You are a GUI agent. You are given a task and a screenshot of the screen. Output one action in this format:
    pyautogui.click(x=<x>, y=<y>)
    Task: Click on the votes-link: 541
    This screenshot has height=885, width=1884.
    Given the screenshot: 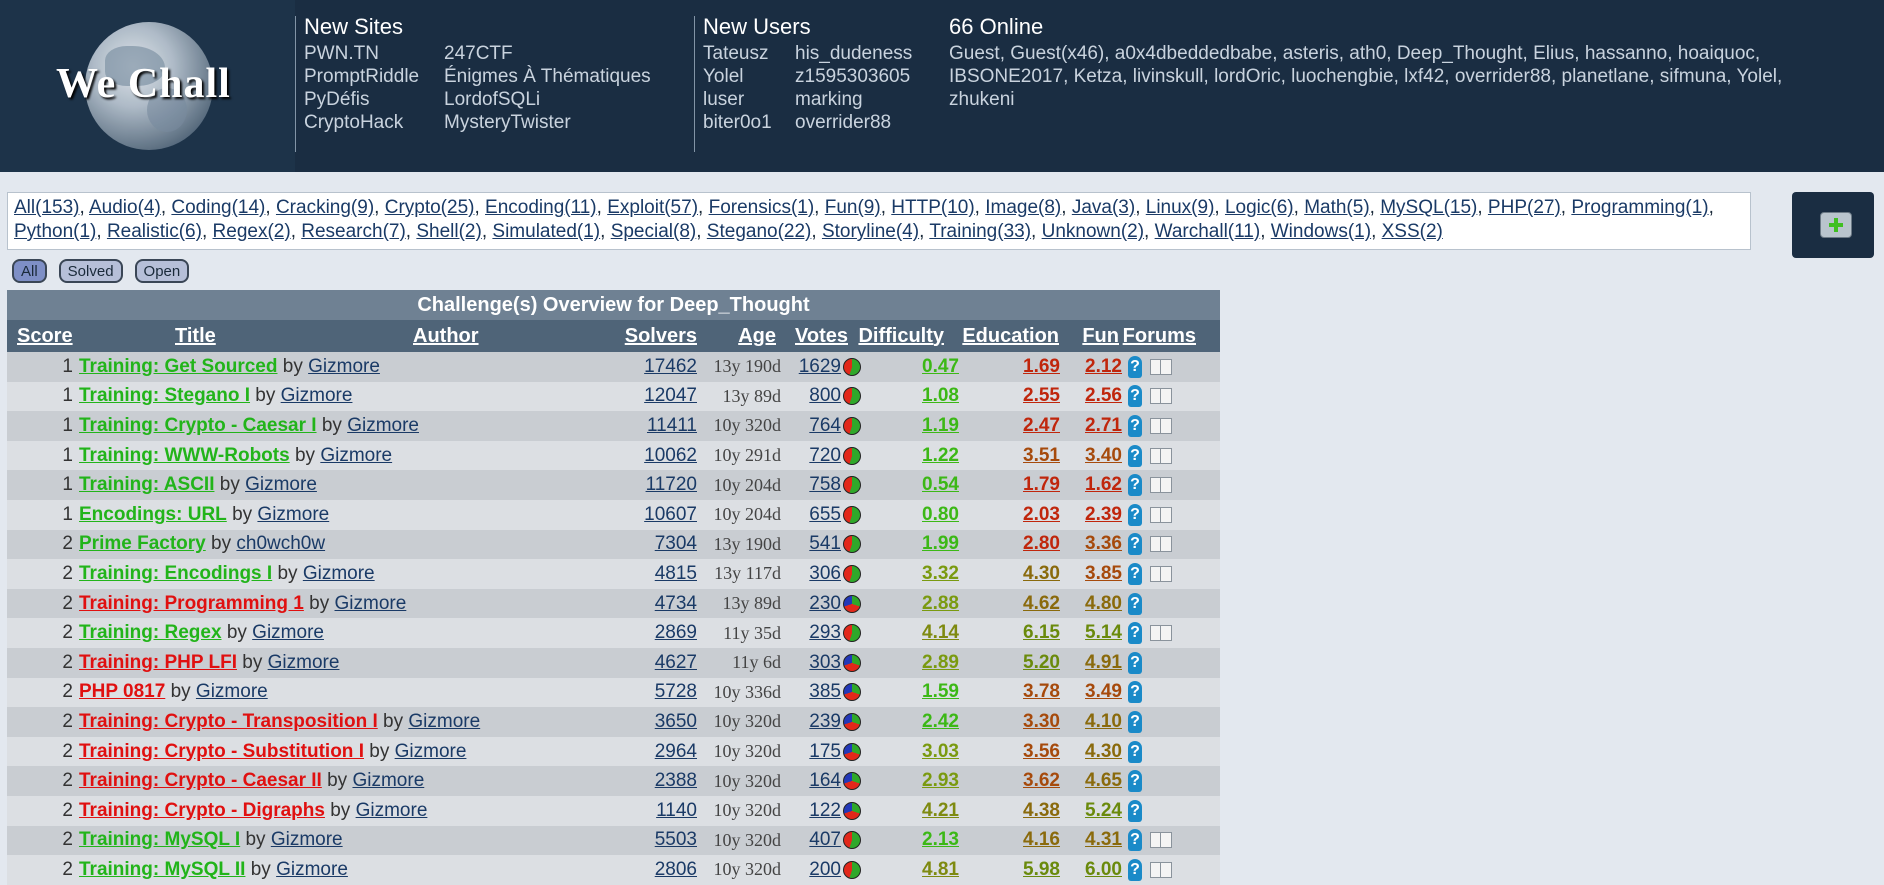 What is the action you would take?
    pyautogui.click(x=811, y=544)
    